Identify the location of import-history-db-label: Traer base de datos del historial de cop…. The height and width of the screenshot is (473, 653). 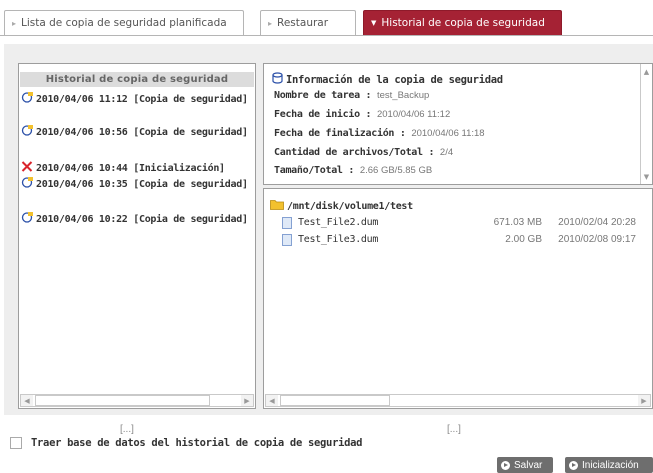
(197, 443).